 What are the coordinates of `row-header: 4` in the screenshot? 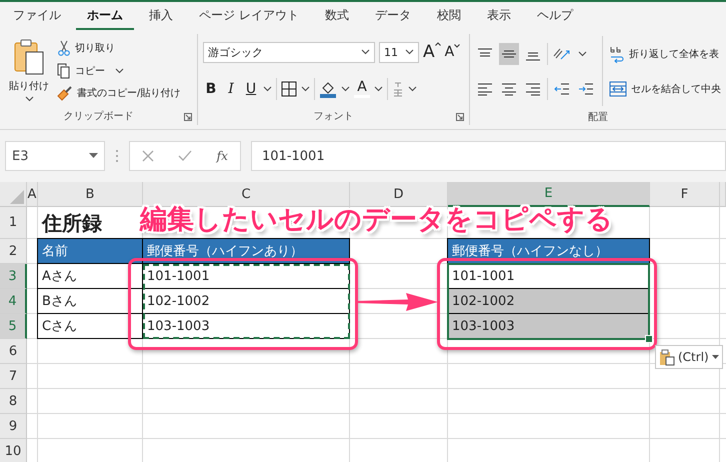 It's located at (13, 301).